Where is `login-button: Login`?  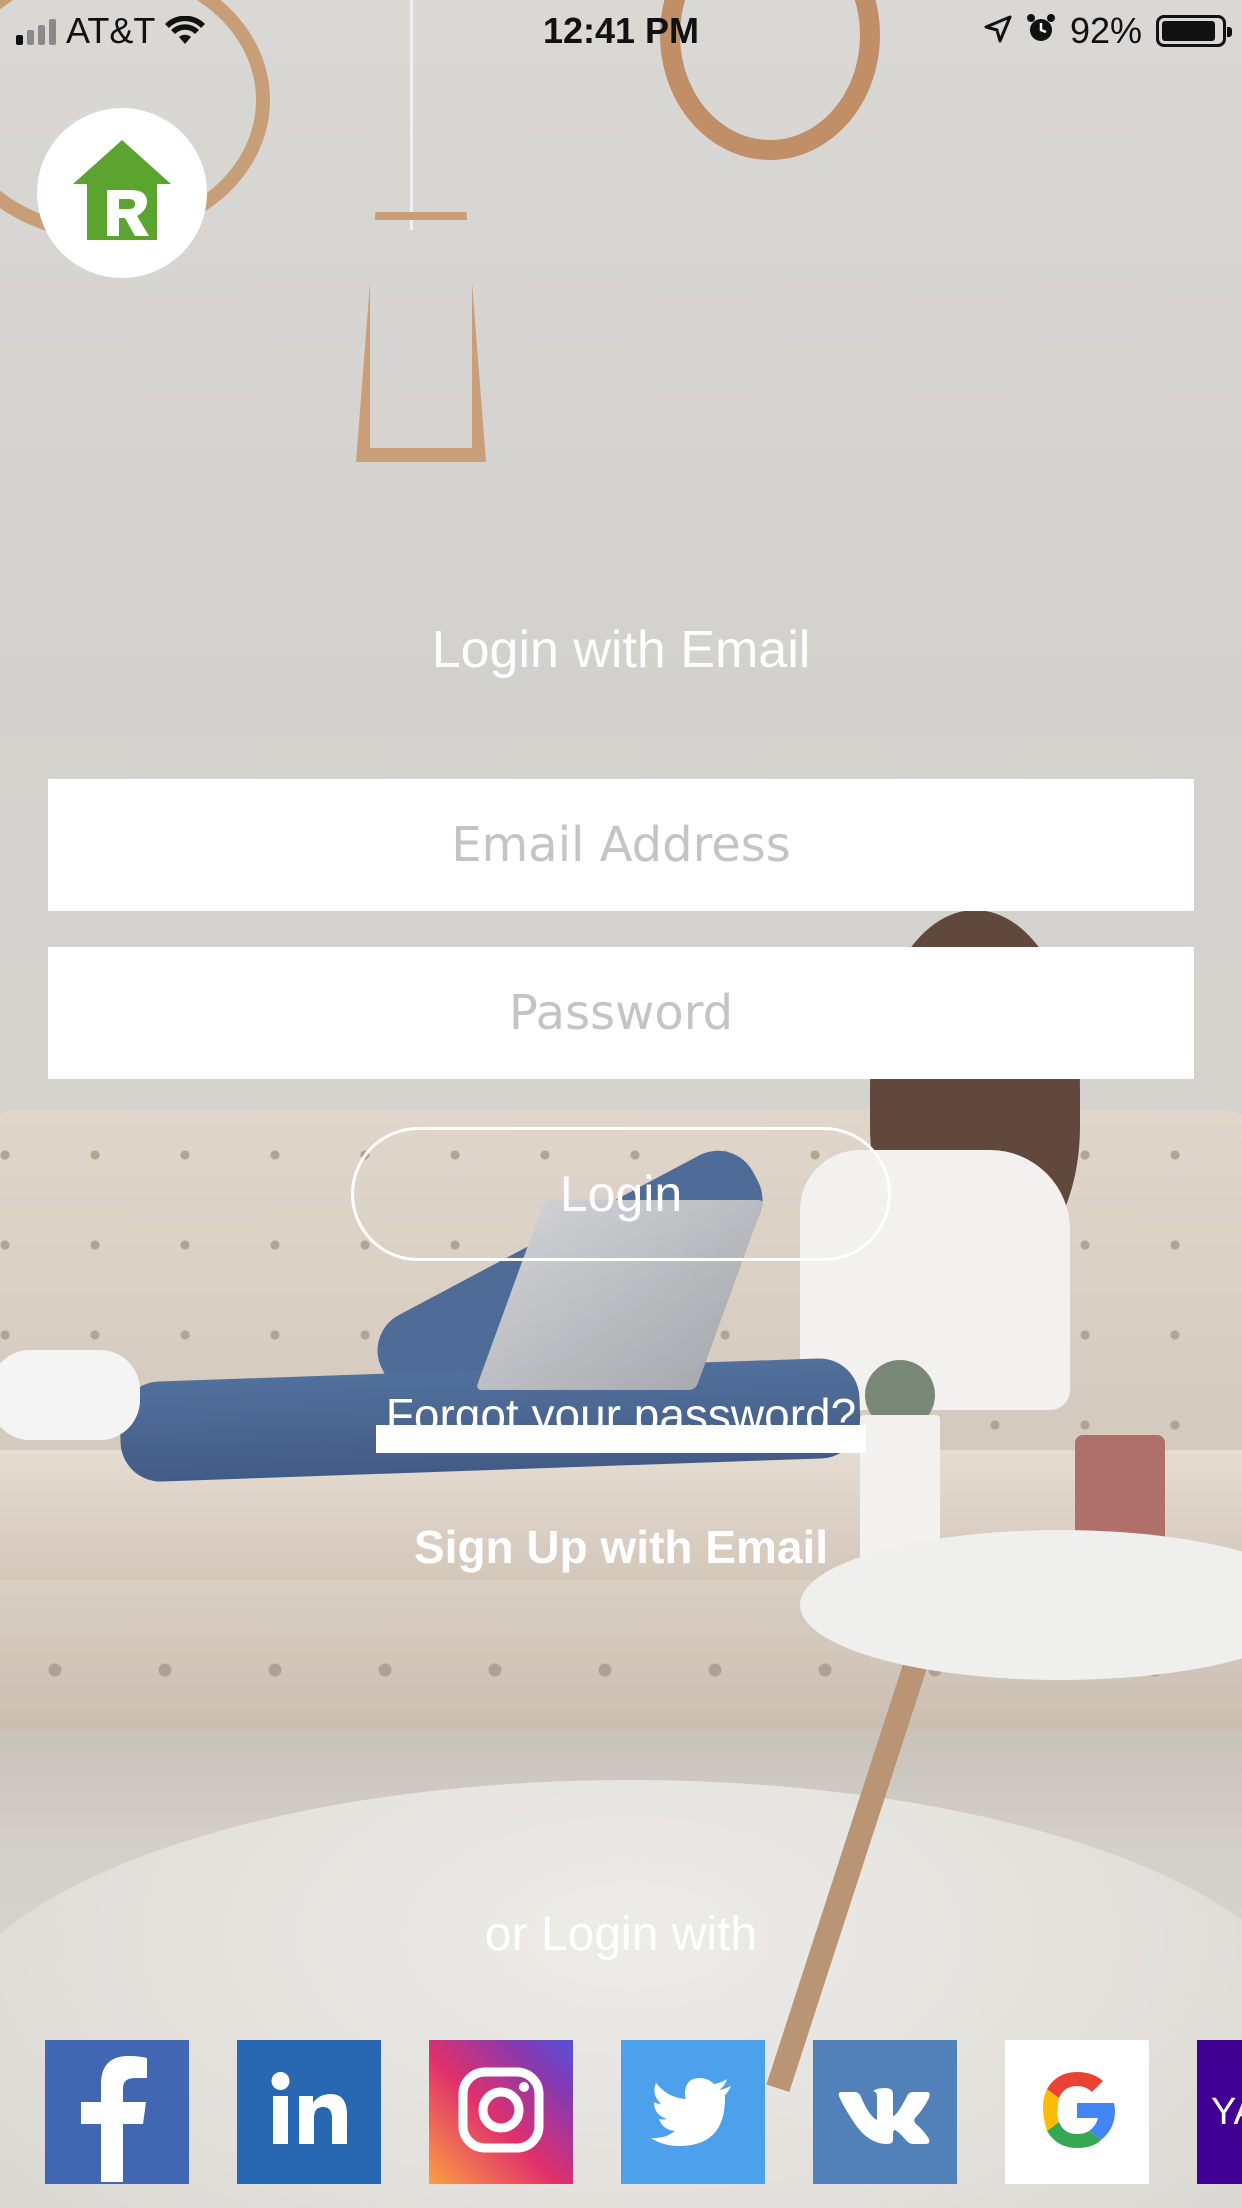
login-button: Login is located at coordinates (621, 1194).